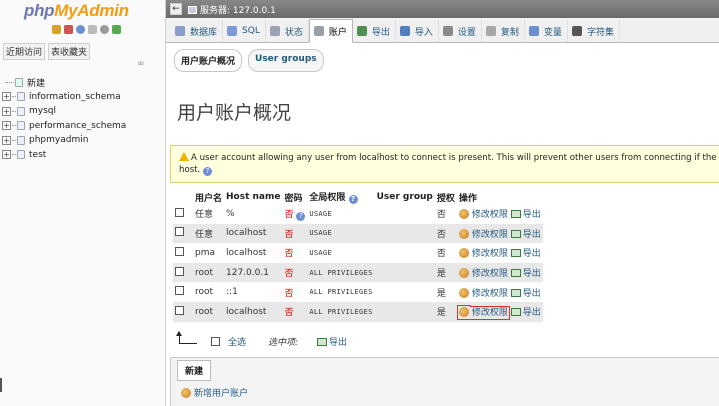 The image size is (719, 406). I want to click on table-row: 任意 localhost 否 USAGE 否修改权限 导出, so click(358, 233).